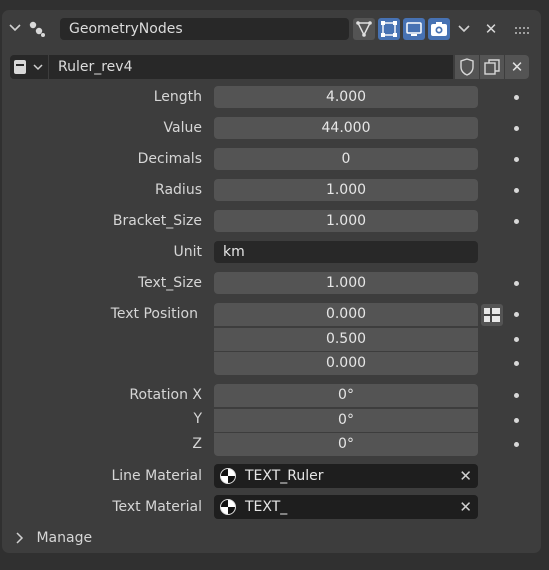 The width and height of the screenshot is (549, 570). I want to click on unlink-button: ✕, so click(517, 67).